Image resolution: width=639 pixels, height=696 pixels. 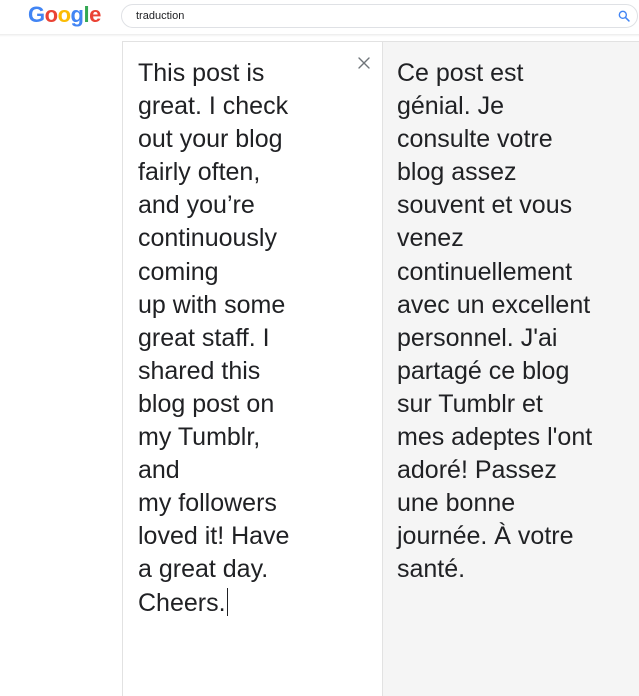 I want to click on search-input, so click(x=366, y=16).